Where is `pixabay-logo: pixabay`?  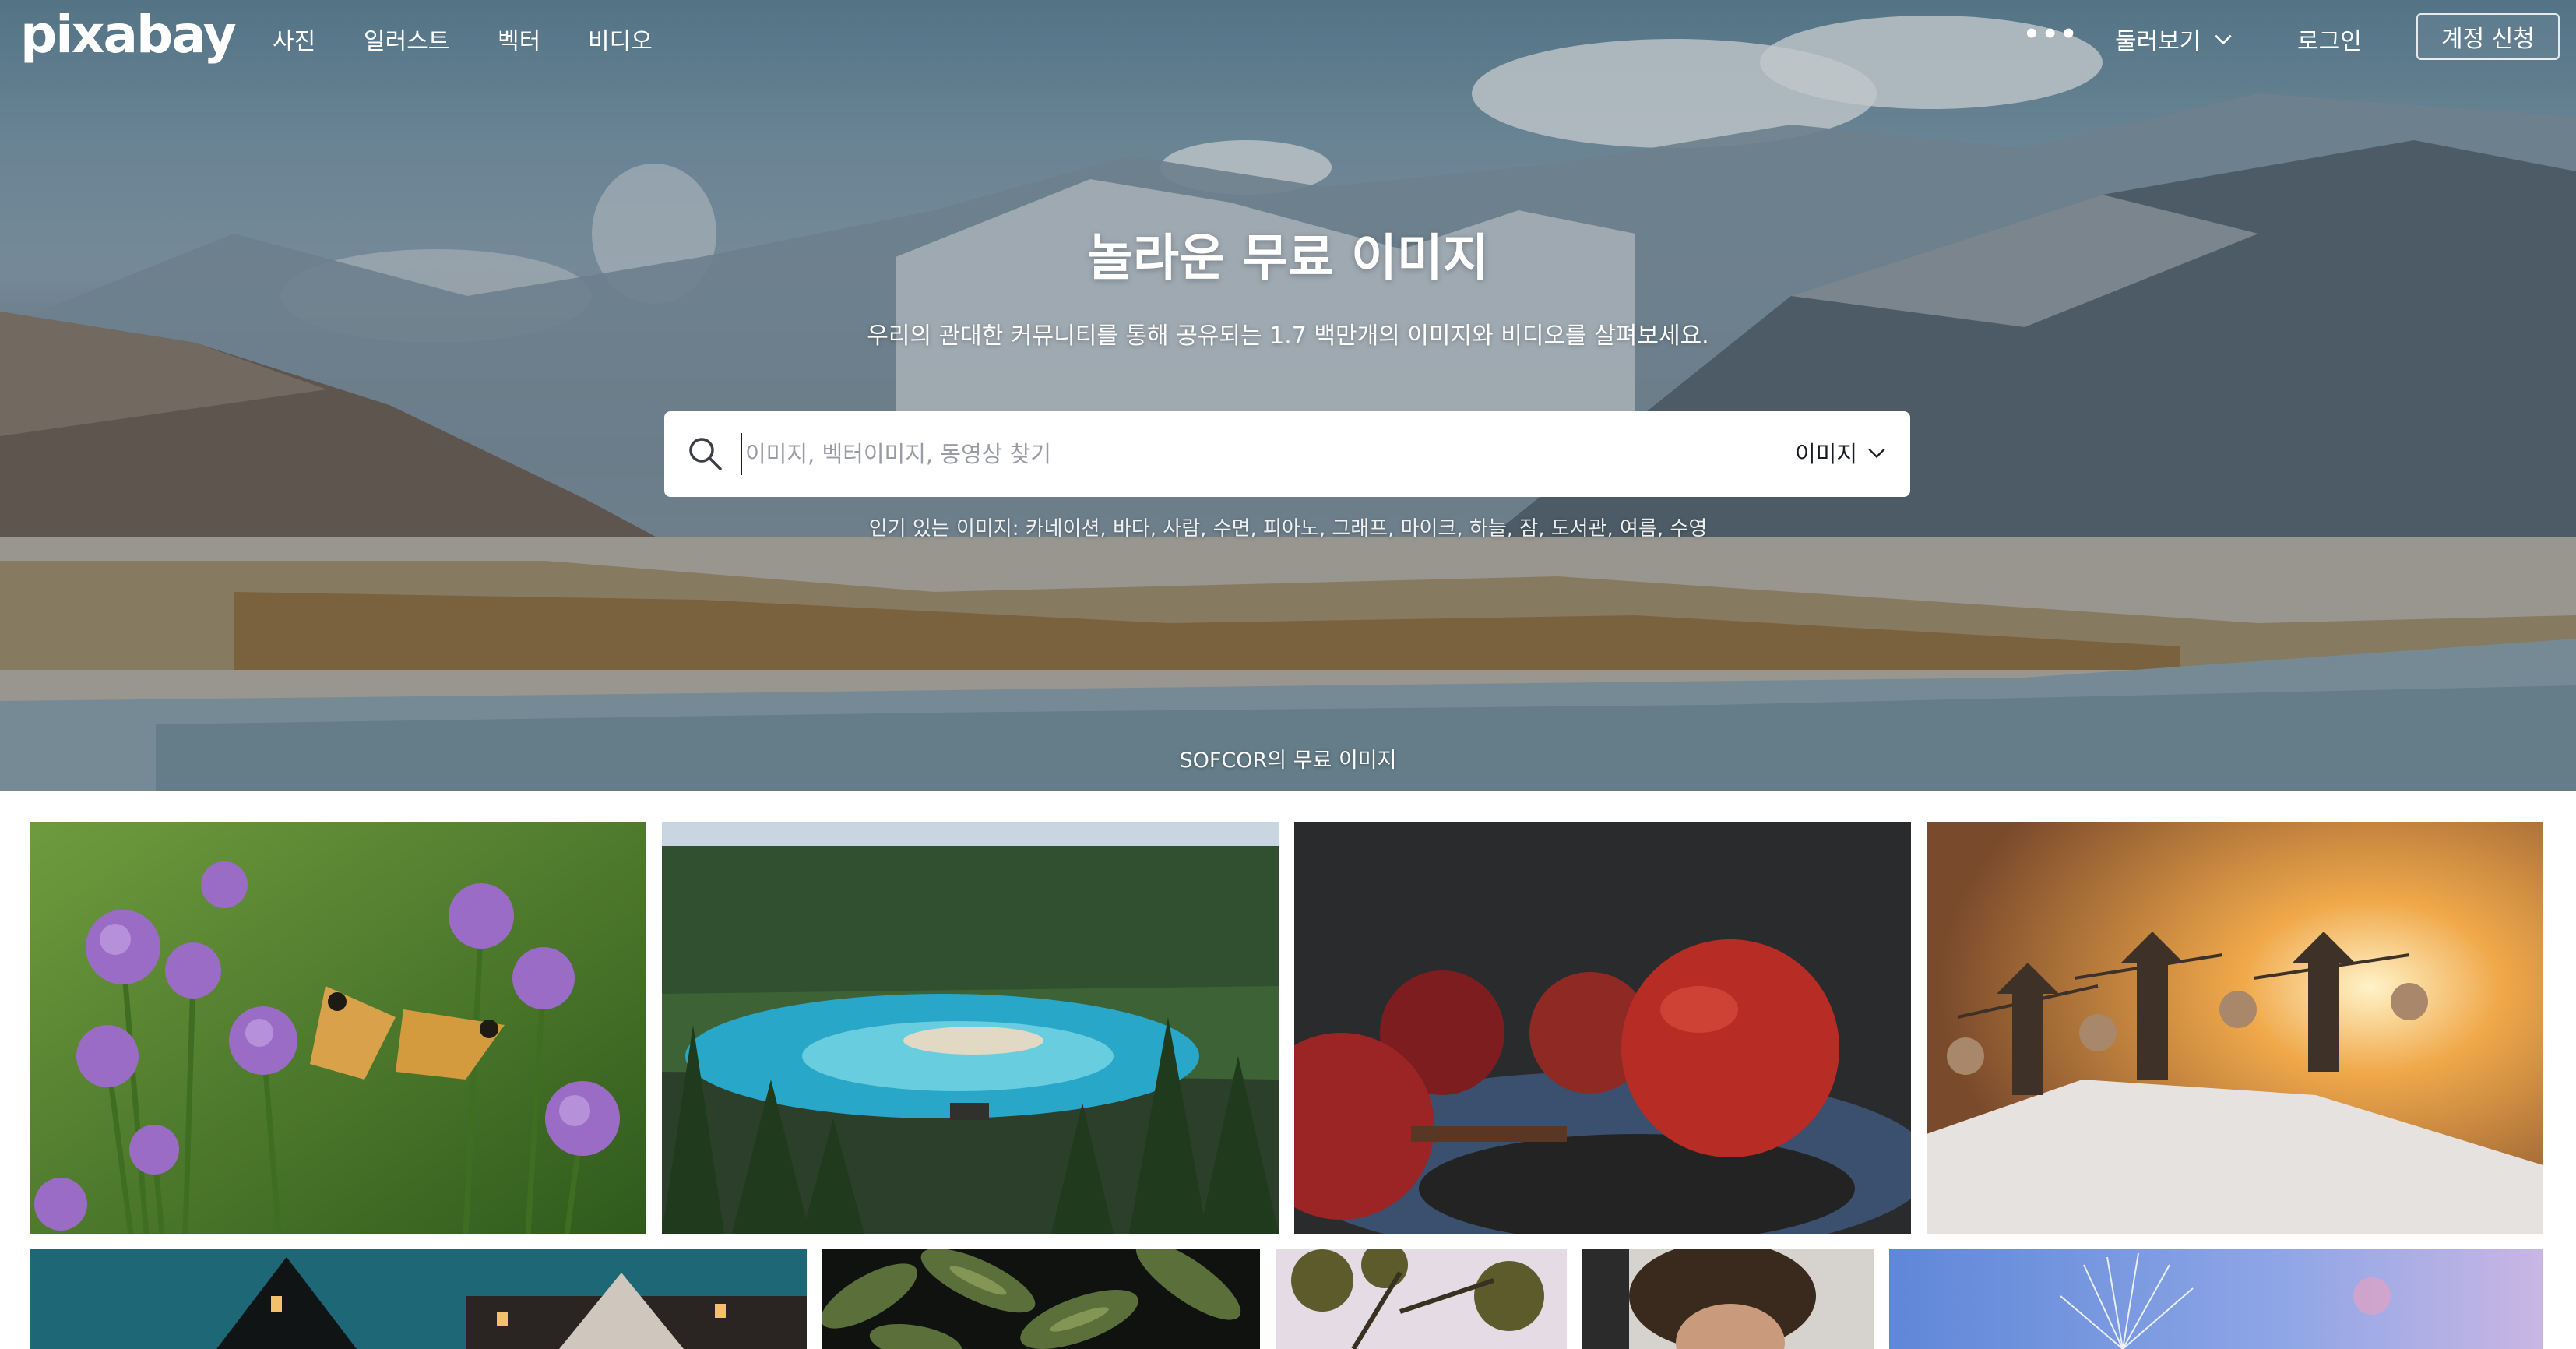 pixabay-logo: pixabay is located at coordinates (128, 35).